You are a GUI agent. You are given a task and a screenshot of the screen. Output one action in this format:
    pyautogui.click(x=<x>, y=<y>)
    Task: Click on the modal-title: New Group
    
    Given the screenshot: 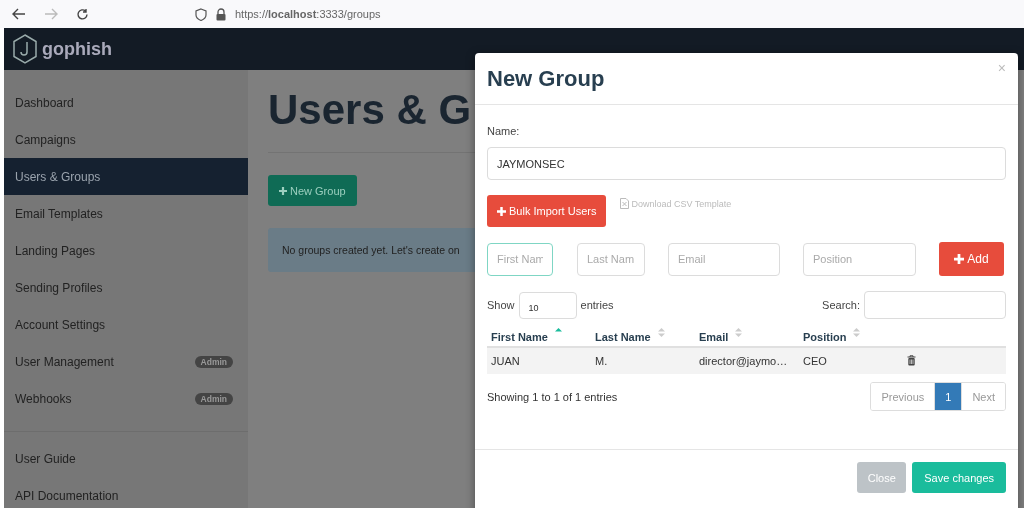 What is the action you would take?
    pyautogui.click(x=546, y=78)
    